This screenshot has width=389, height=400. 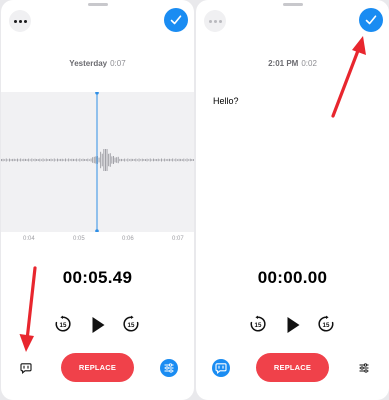 I want to click on timeline-ruler: 0:04 0:05 0:06 0:07, so click(x=97, y=241).